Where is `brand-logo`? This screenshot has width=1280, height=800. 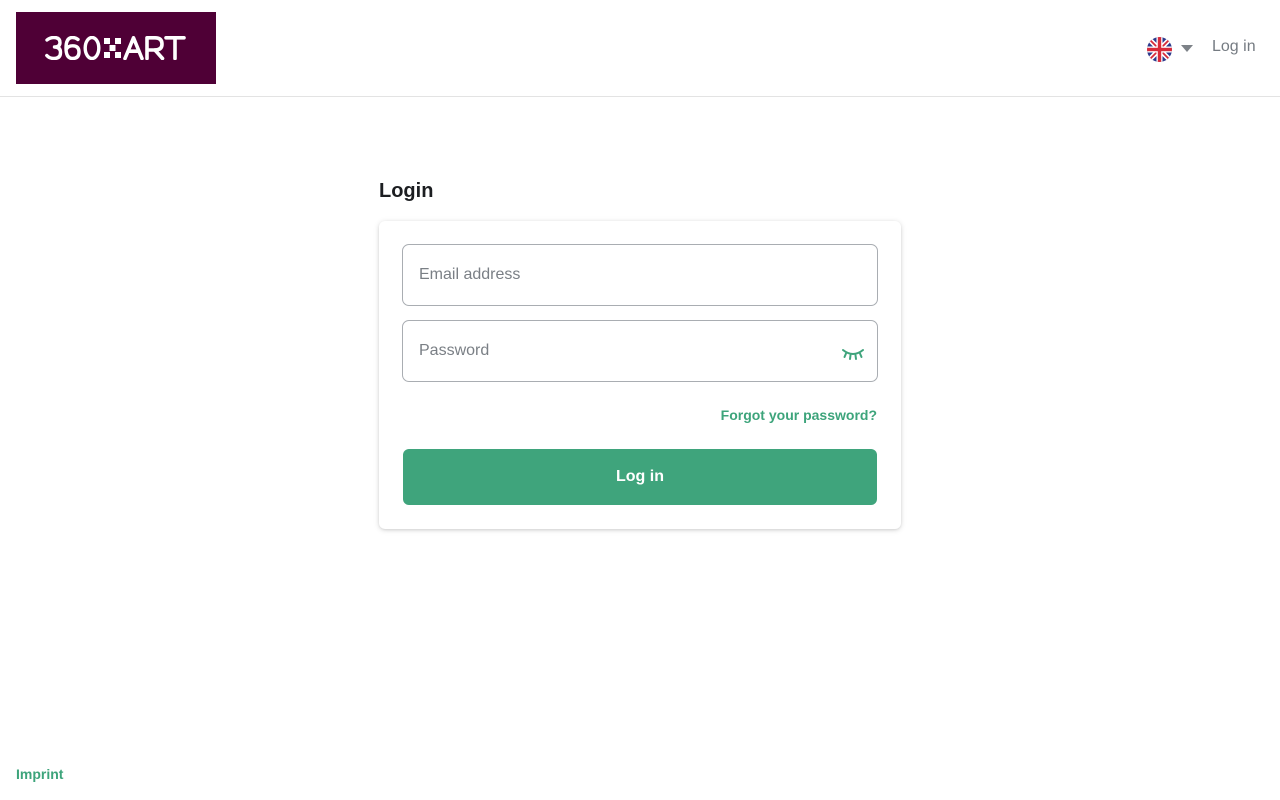
brand-logo is located at coordinates (116, 48).